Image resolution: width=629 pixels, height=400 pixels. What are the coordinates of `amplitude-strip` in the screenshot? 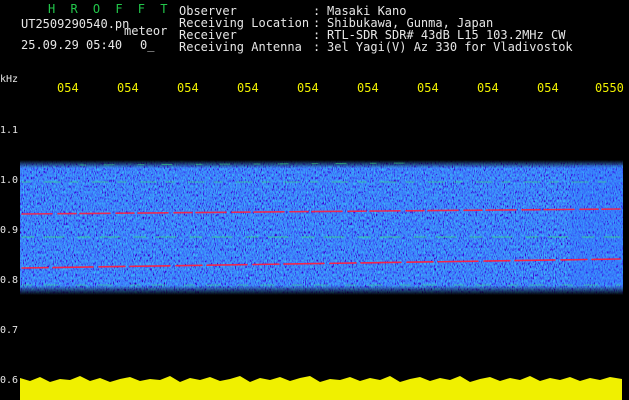 It's located at (321, 388).